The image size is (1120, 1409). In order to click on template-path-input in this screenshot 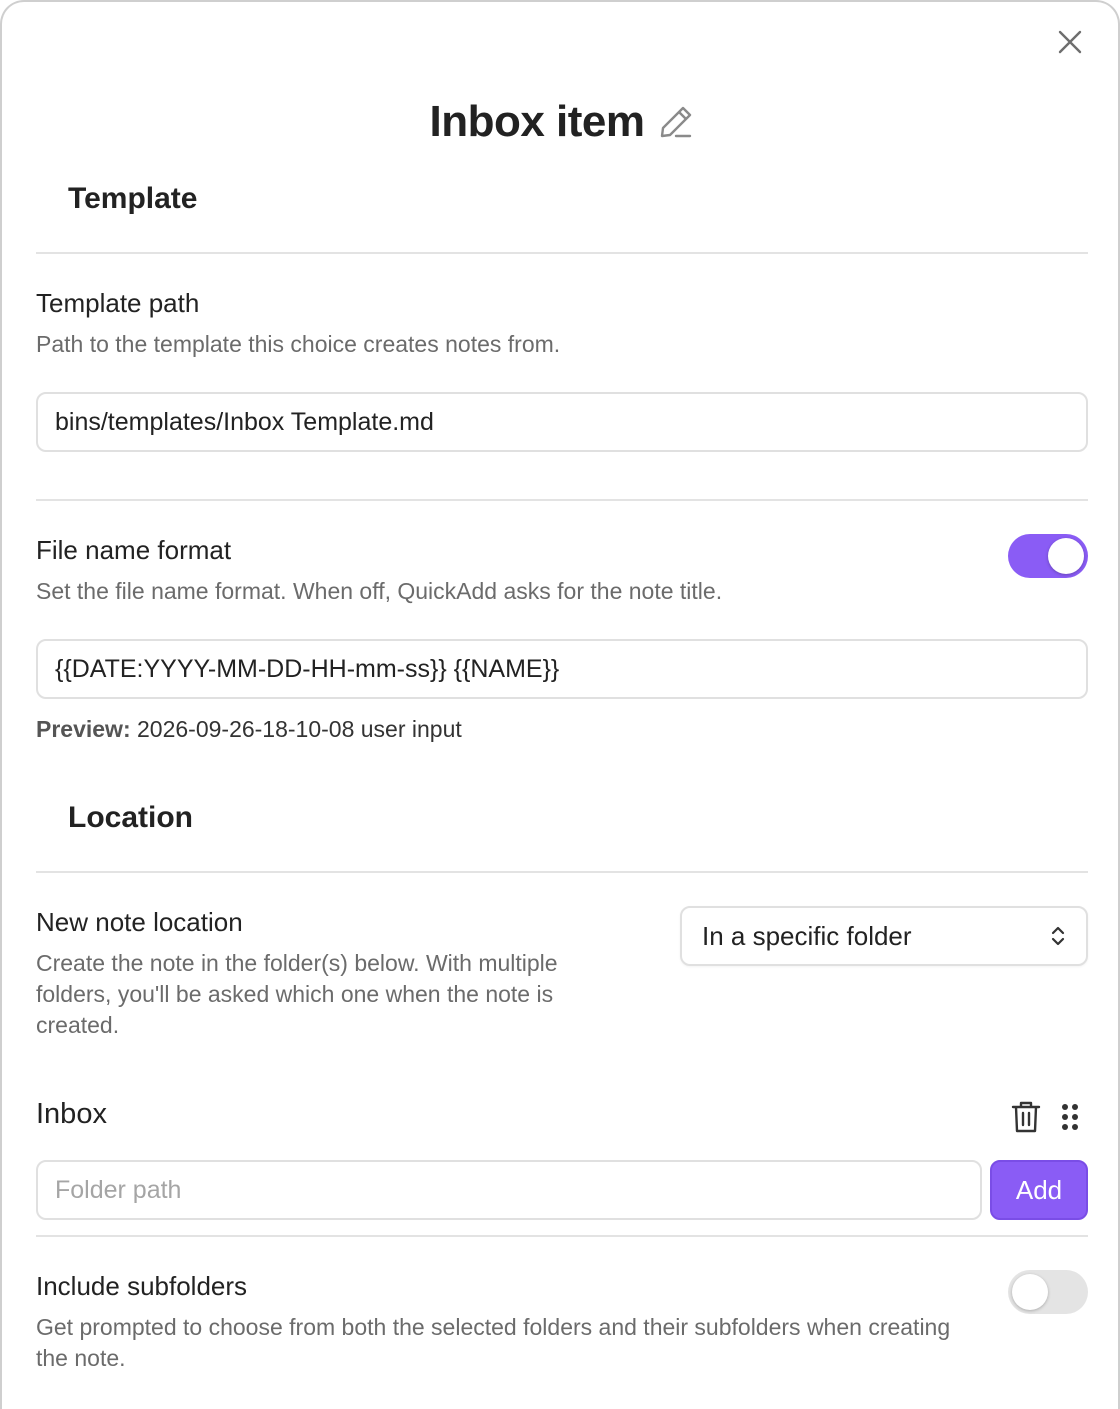, I will do `click(562, 422)`.